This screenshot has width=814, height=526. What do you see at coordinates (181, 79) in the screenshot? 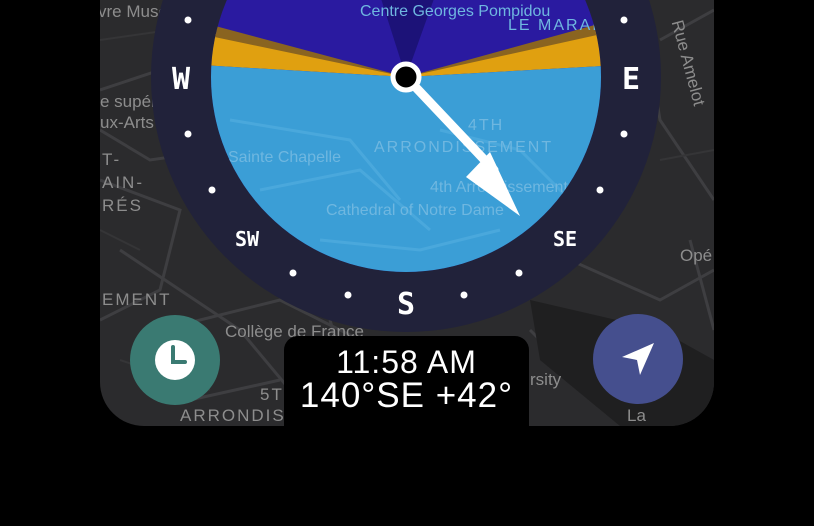
I see `compass-west-label: W` at bounding box center [181, 79].